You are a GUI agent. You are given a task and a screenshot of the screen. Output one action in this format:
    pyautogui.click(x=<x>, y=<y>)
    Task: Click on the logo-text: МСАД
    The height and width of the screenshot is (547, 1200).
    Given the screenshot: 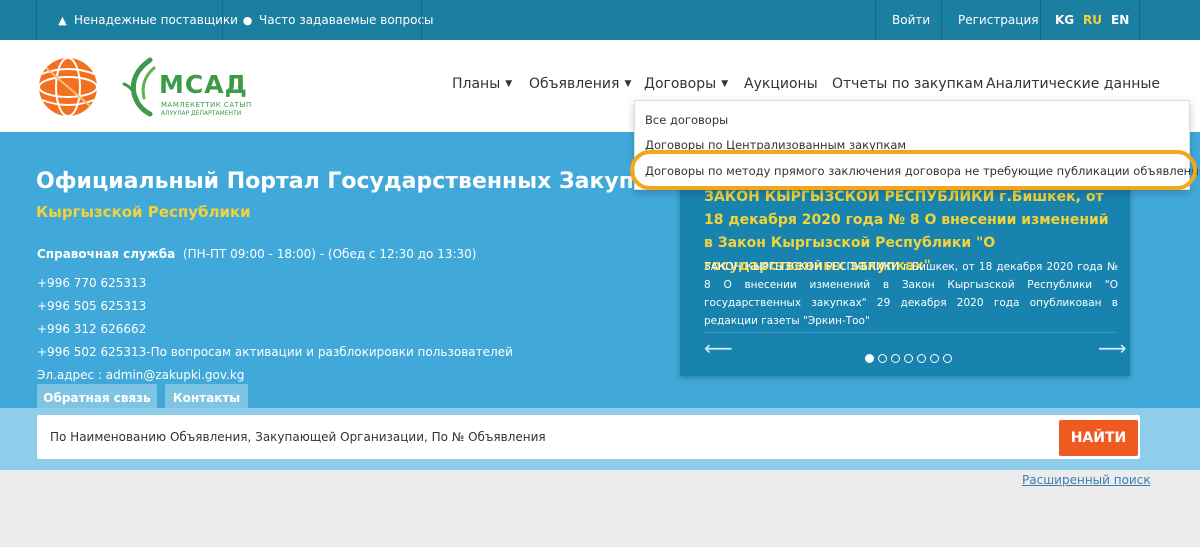 What is the action you would take?
    pyautogui.click(x=203, y=84)
    